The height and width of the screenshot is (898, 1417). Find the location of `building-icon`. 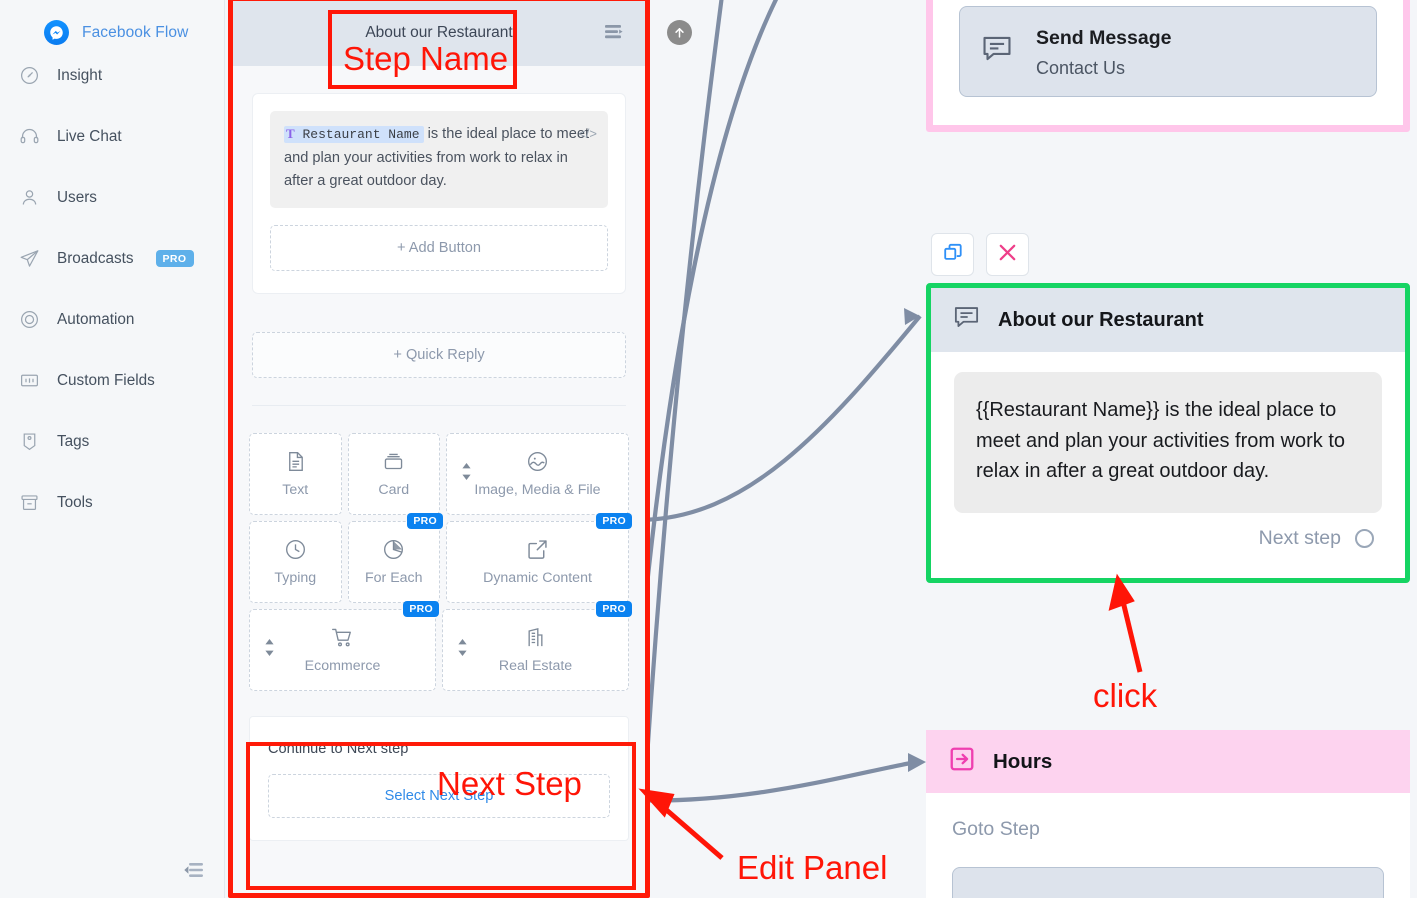

building-icon is located at coordinates (535, 637).